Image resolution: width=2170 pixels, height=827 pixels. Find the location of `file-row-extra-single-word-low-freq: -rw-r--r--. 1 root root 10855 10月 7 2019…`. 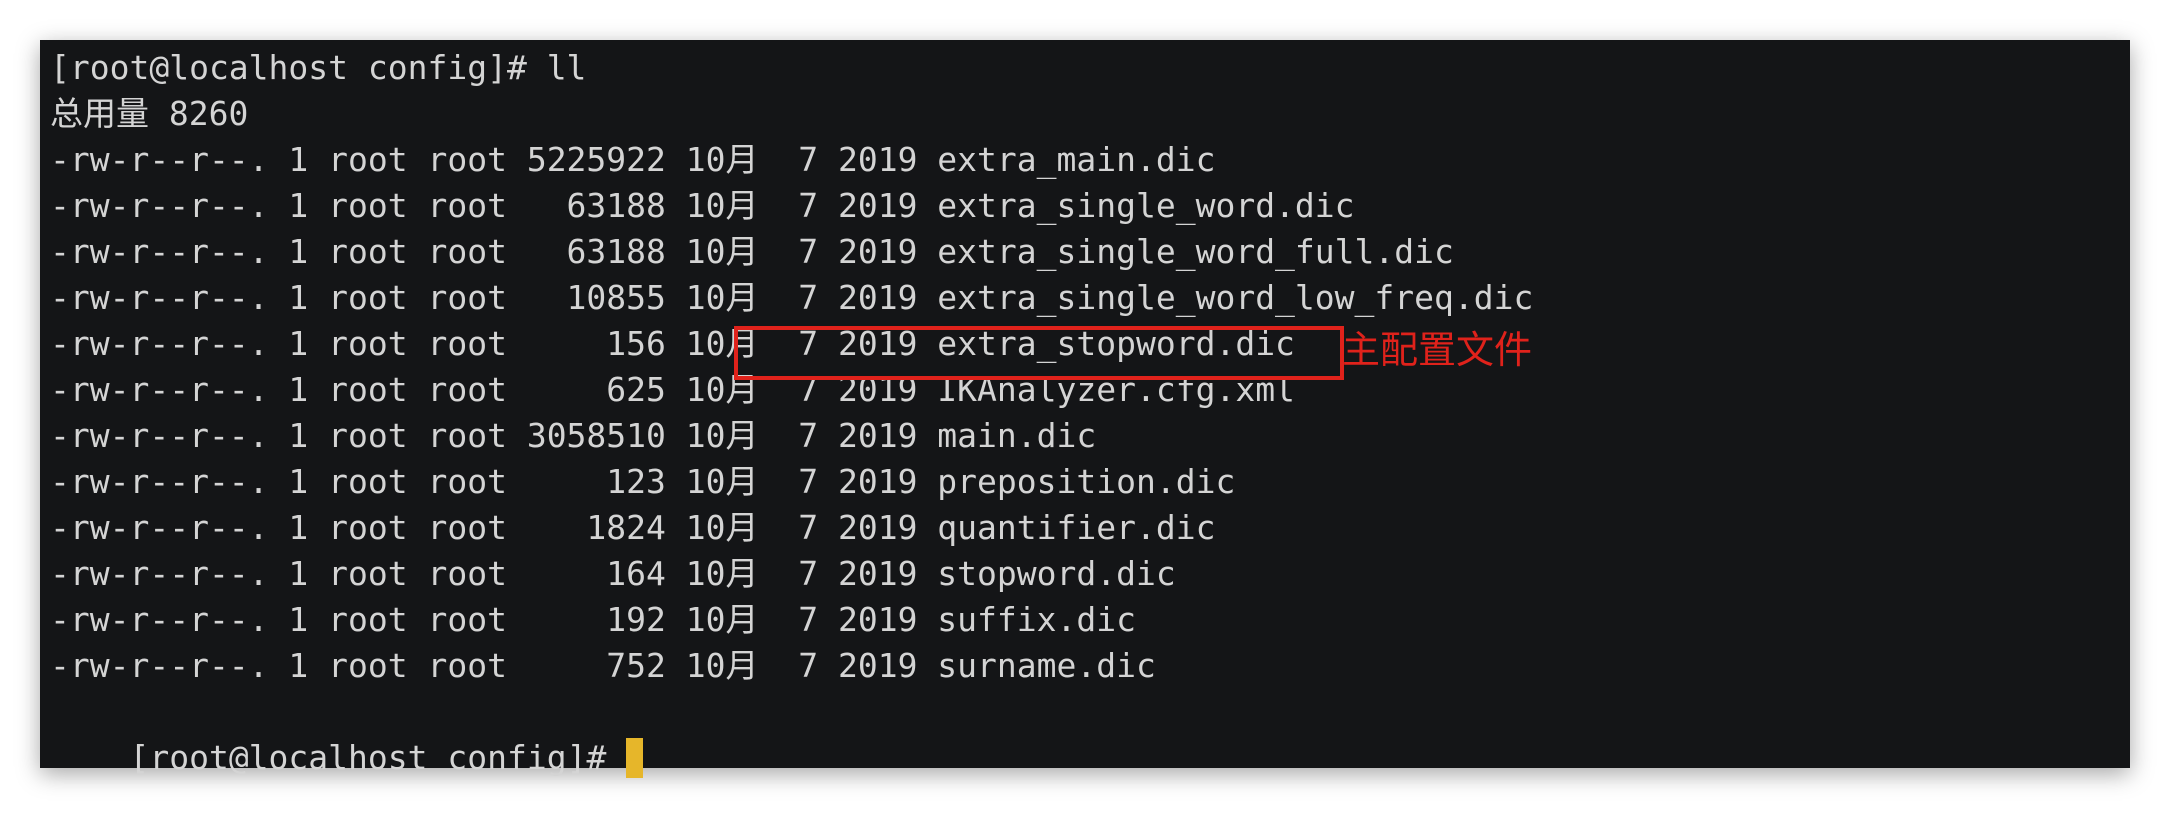

file-row-extra-single-word-low-freq: -rw-r--r--. 1 root root 10855 10月 7 2019… is located at coordinates (792, 297).